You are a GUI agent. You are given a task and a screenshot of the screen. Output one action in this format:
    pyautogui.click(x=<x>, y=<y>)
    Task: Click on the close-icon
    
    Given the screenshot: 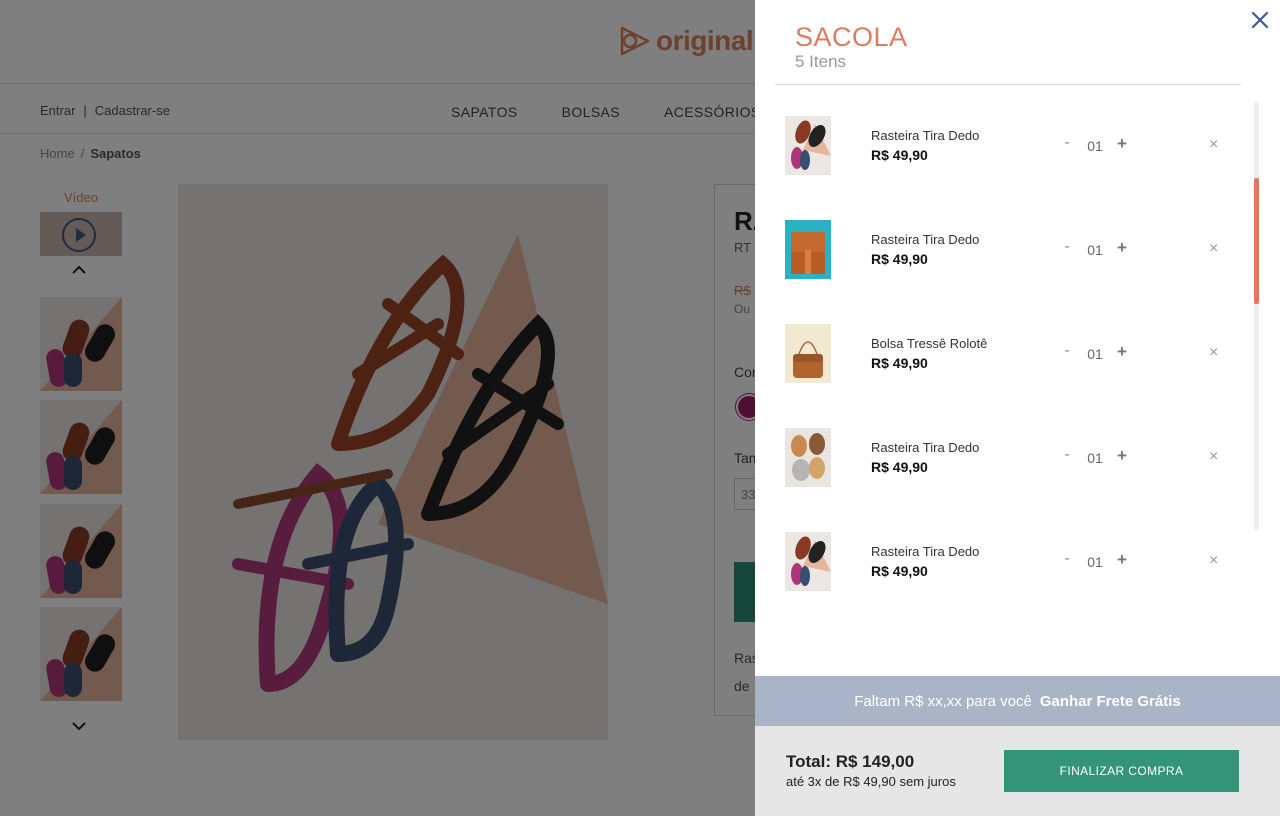 What is the action you would take?
    pyautogui.click(x=1260, y=20)
    